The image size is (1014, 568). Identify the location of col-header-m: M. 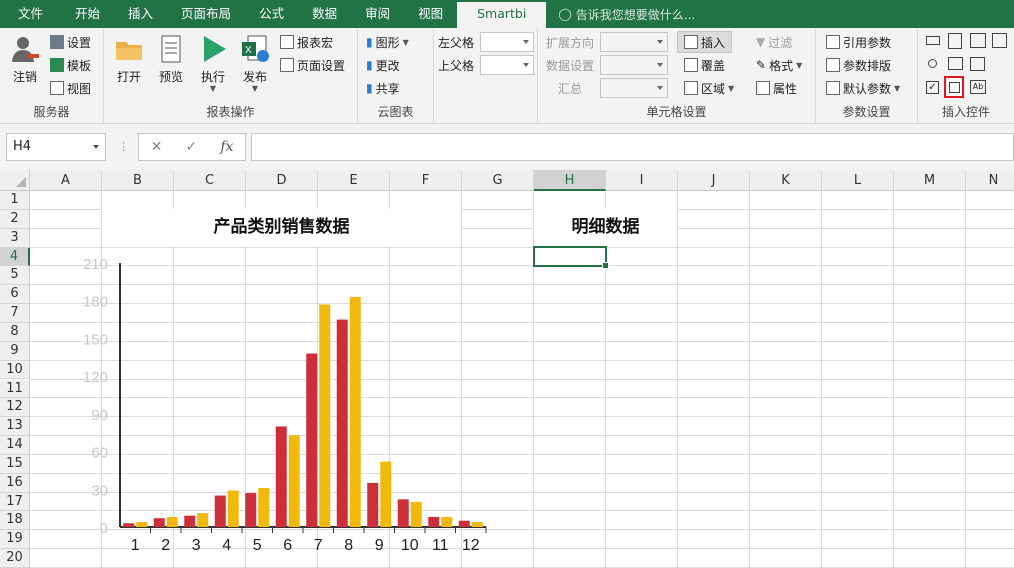
(930, 180).